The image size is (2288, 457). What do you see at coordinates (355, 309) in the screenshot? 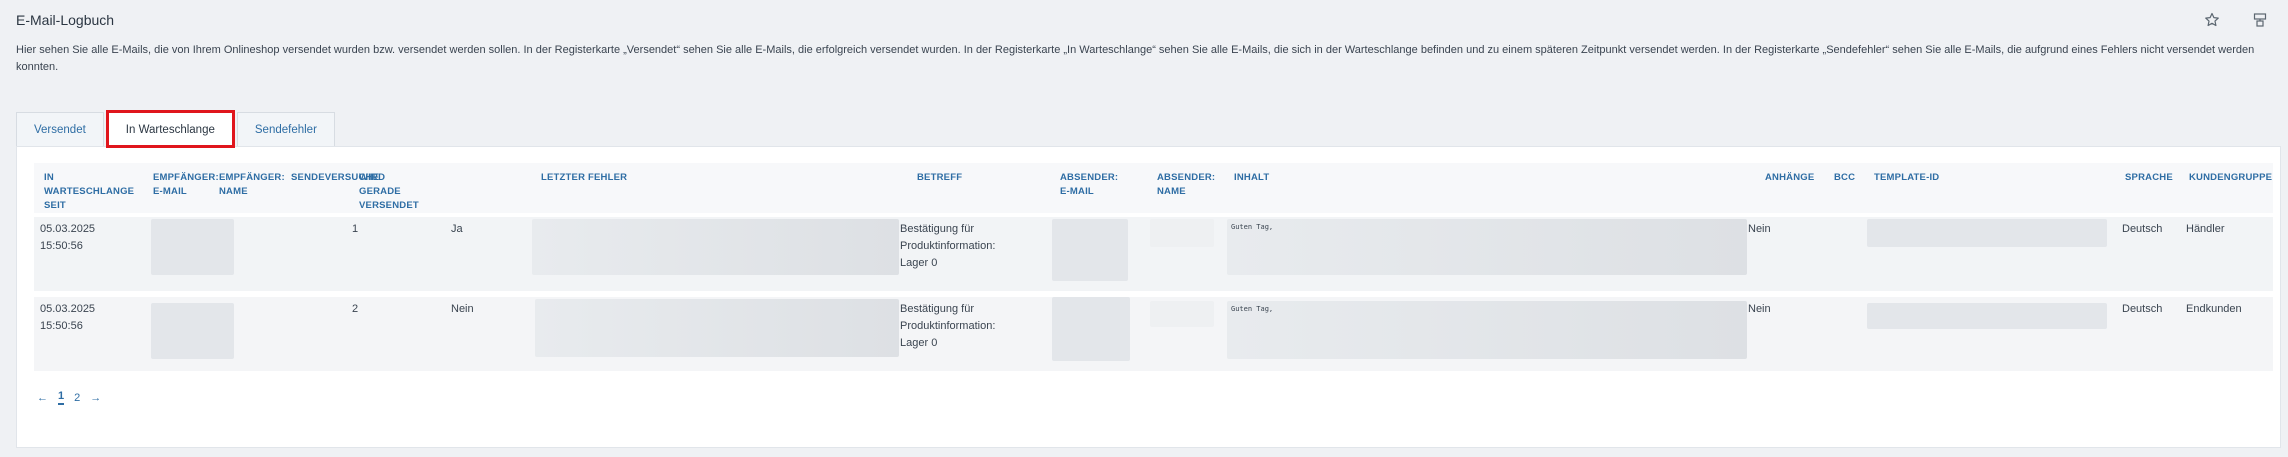
I see `attempts-value: 2` at bounding box center [355, 309].